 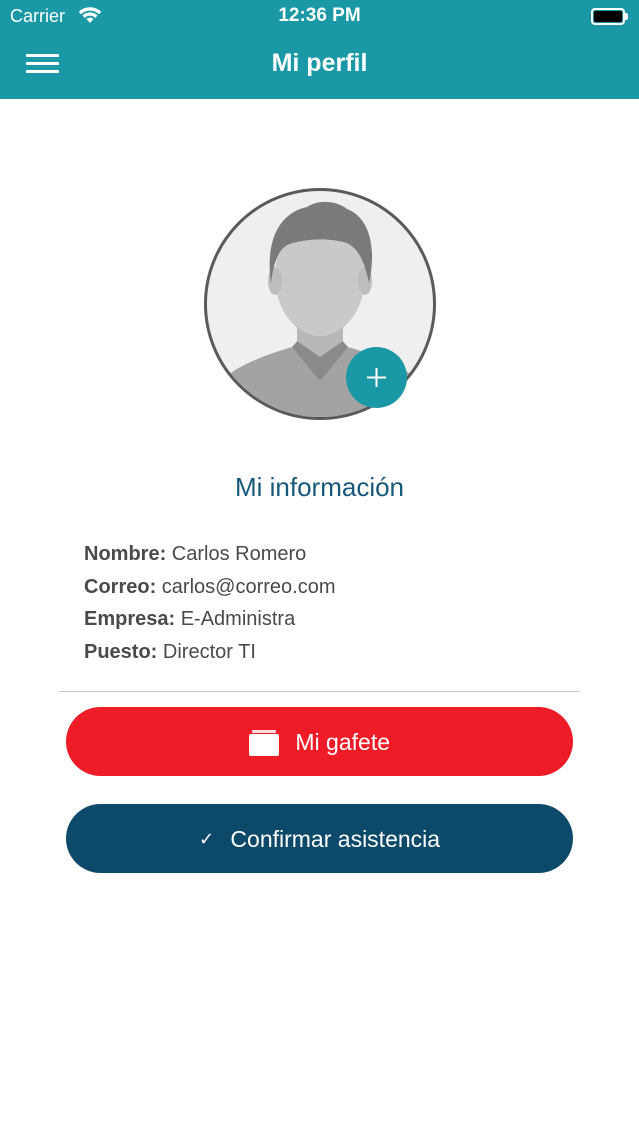 What do you see at coordinates (248, 586) in the screenshot?
I see `info-value: carlos@correo.com` at bounding box center [248, 586].